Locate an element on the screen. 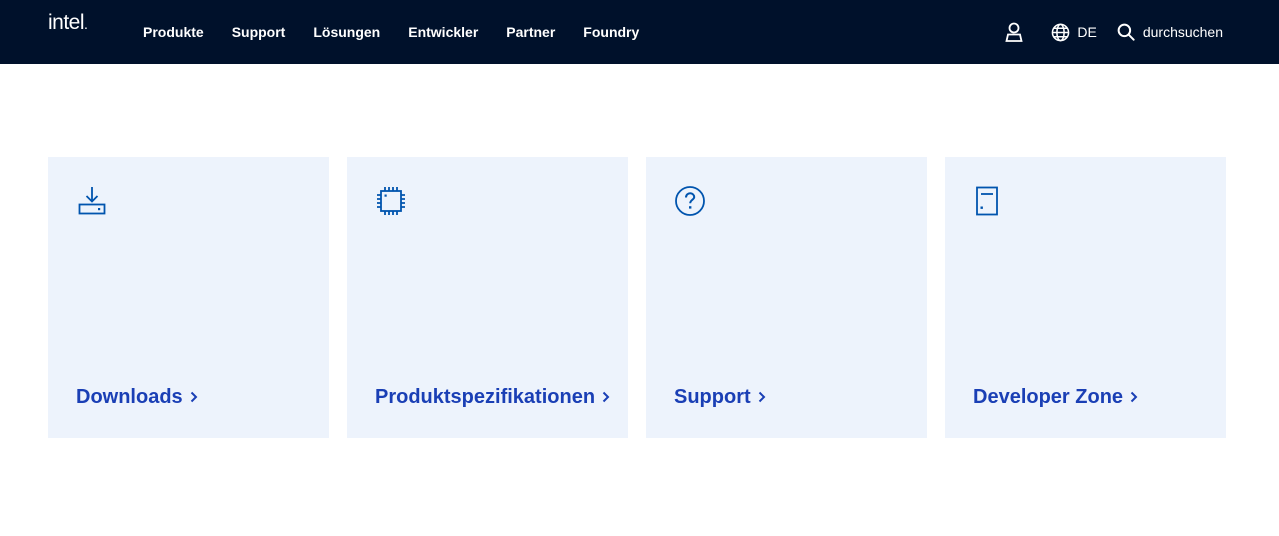 Image resolution: width=1279 pixels, height=536 pixels. globe-icon is located at coordinates (1060, 32).